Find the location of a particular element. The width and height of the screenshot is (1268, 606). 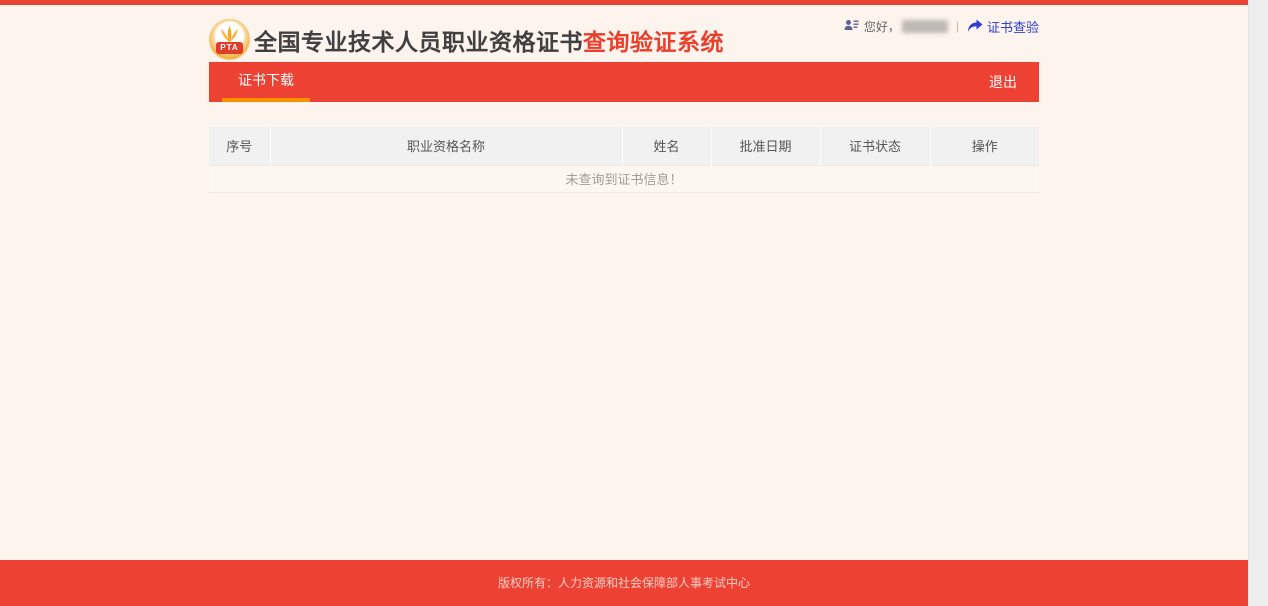

tab-certificate-download: 证书下载 is located at coordinates (266, 82).